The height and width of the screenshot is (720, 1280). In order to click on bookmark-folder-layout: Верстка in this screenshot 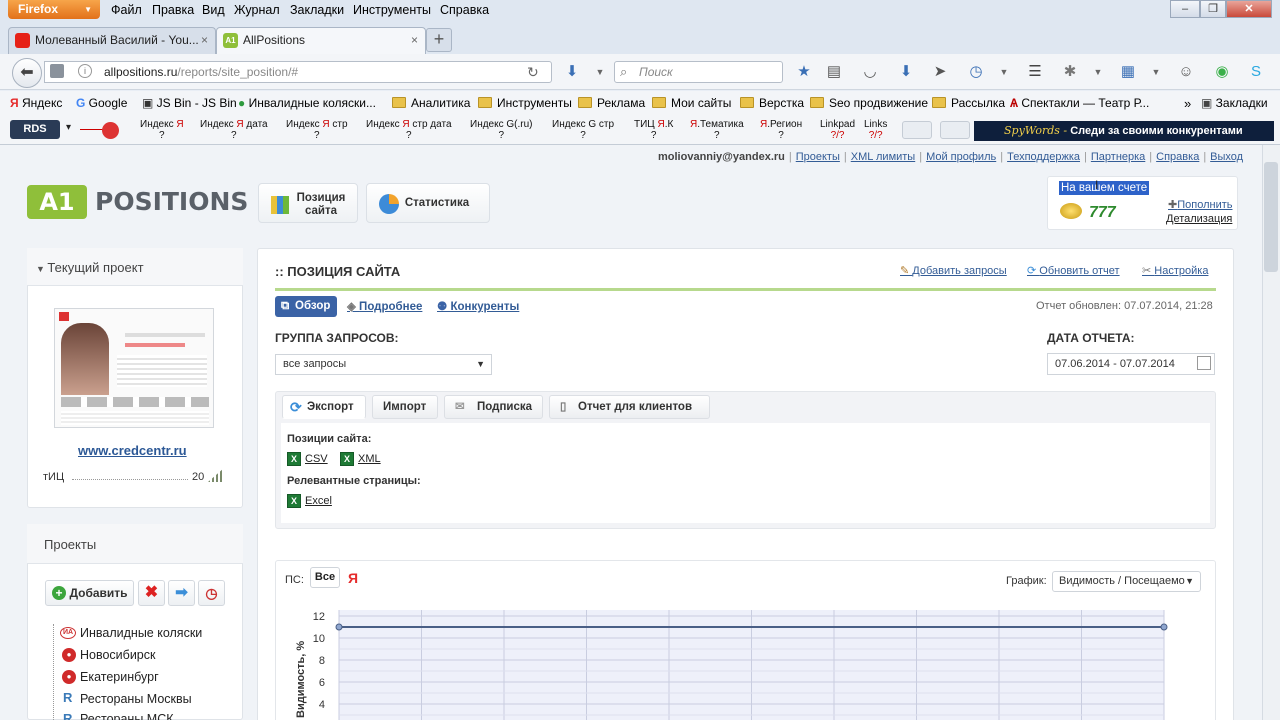, I will do `click(772, 103)`.